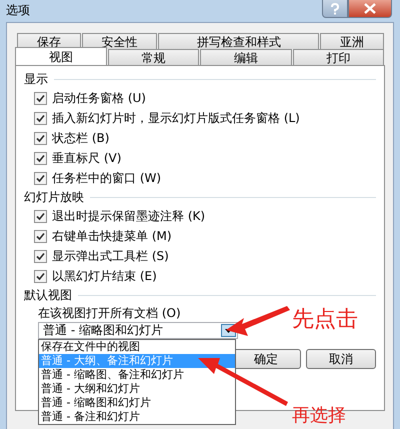 The width and height of the screenshot is (400, 429). Describe the element at coordinates (325, 320) in the screenshot. I see `annotation-text: 先点击` at that location.